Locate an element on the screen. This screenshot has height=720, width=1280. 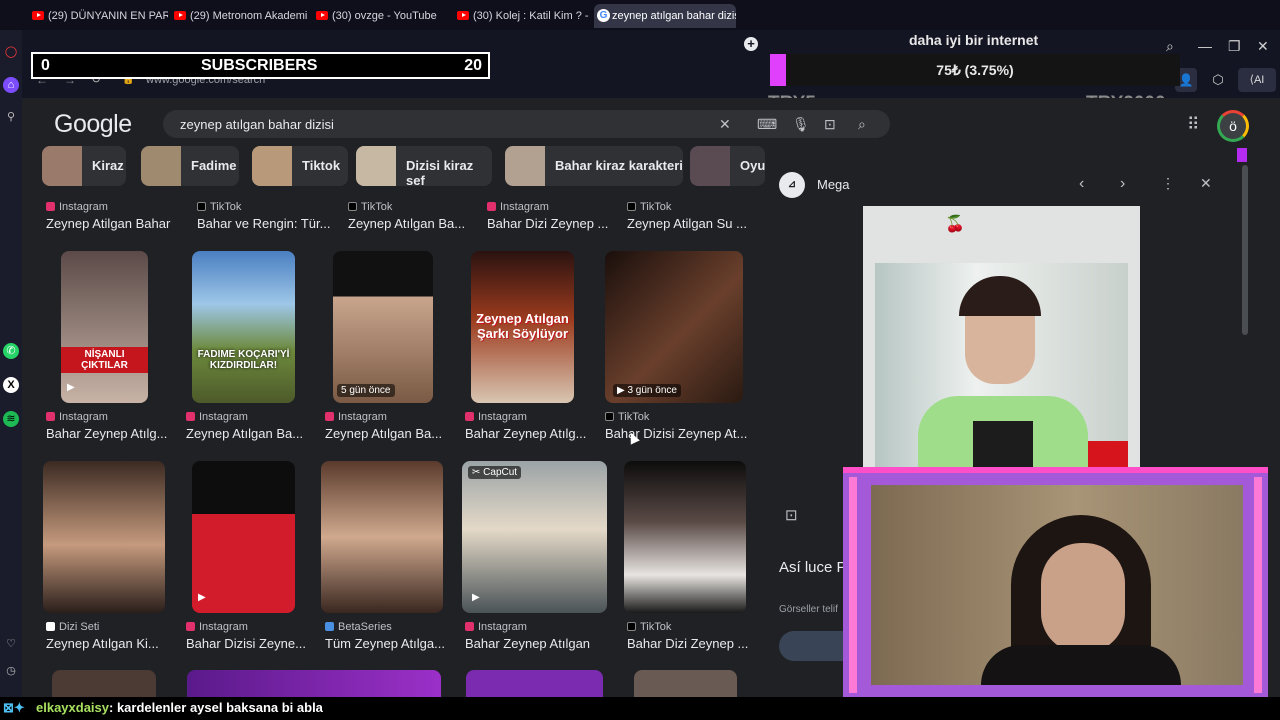
preview-source: Mega is located at coordinates (833, 184).